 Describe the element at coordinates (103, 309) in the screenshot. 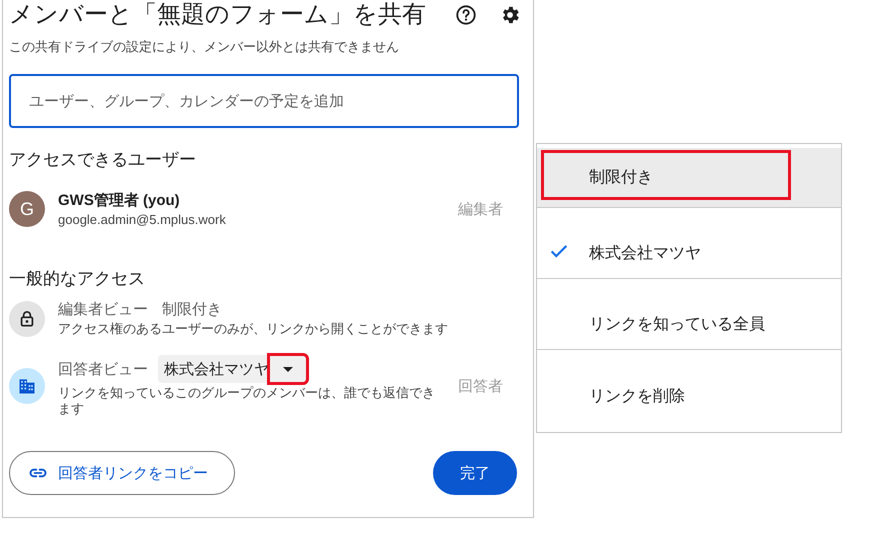

I see `access-label: 編集者ビュー` at that location.